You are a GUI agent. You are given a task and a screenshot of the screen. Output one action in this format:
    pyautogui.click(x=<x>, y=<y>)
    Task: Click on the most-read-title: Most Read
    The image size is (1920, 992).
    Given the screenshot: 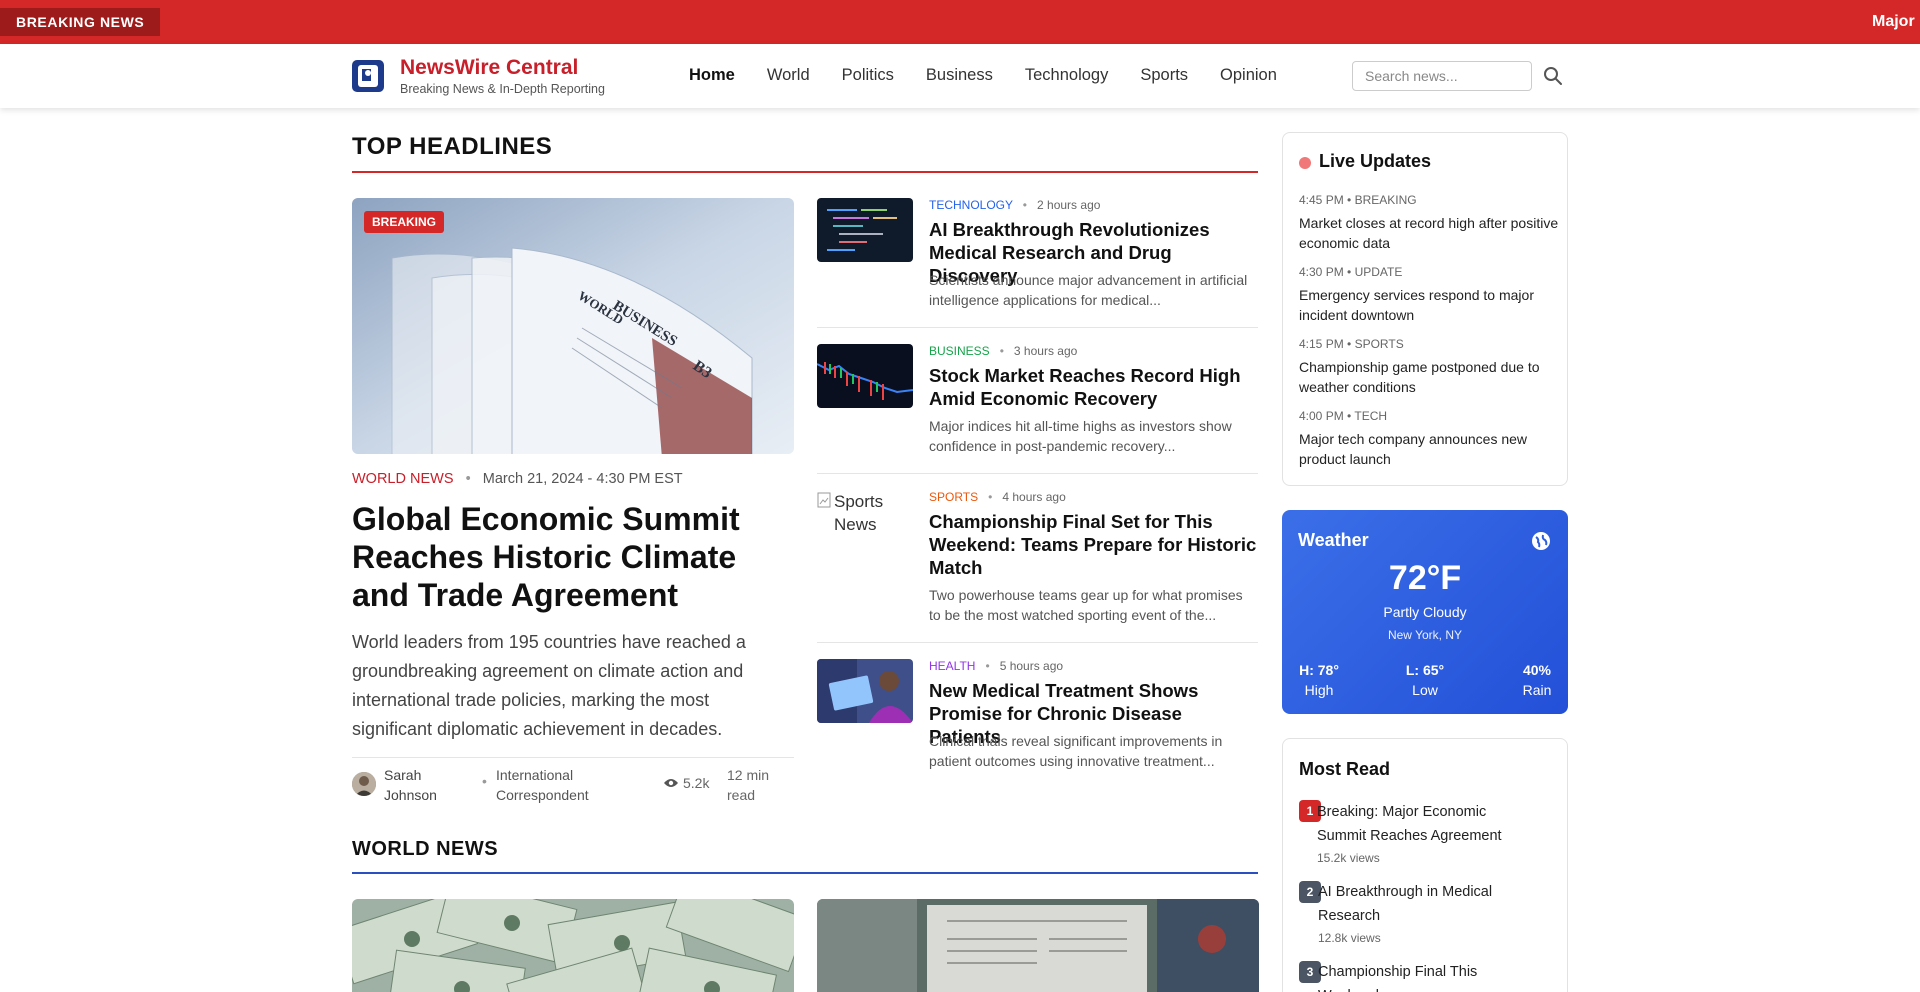 What is the action you would take?
    pyautogui.click(x=1345, y=769)
    